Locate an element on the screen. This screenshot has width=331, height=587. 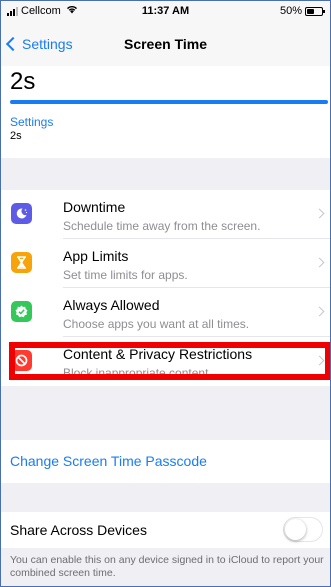
change-passcode-link: Change Screen Time Passcode is located at coordinates (108, 461).